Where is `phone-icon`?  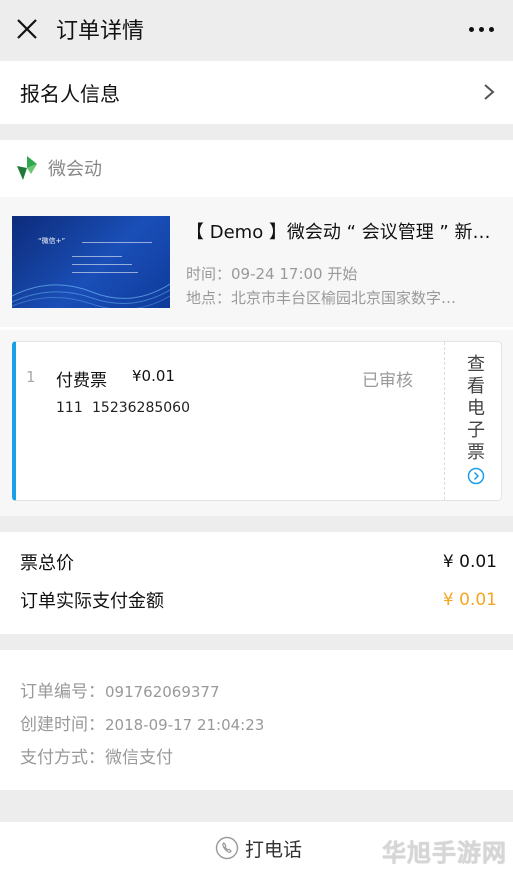
phone-icon is located at coordinates (227, 848).